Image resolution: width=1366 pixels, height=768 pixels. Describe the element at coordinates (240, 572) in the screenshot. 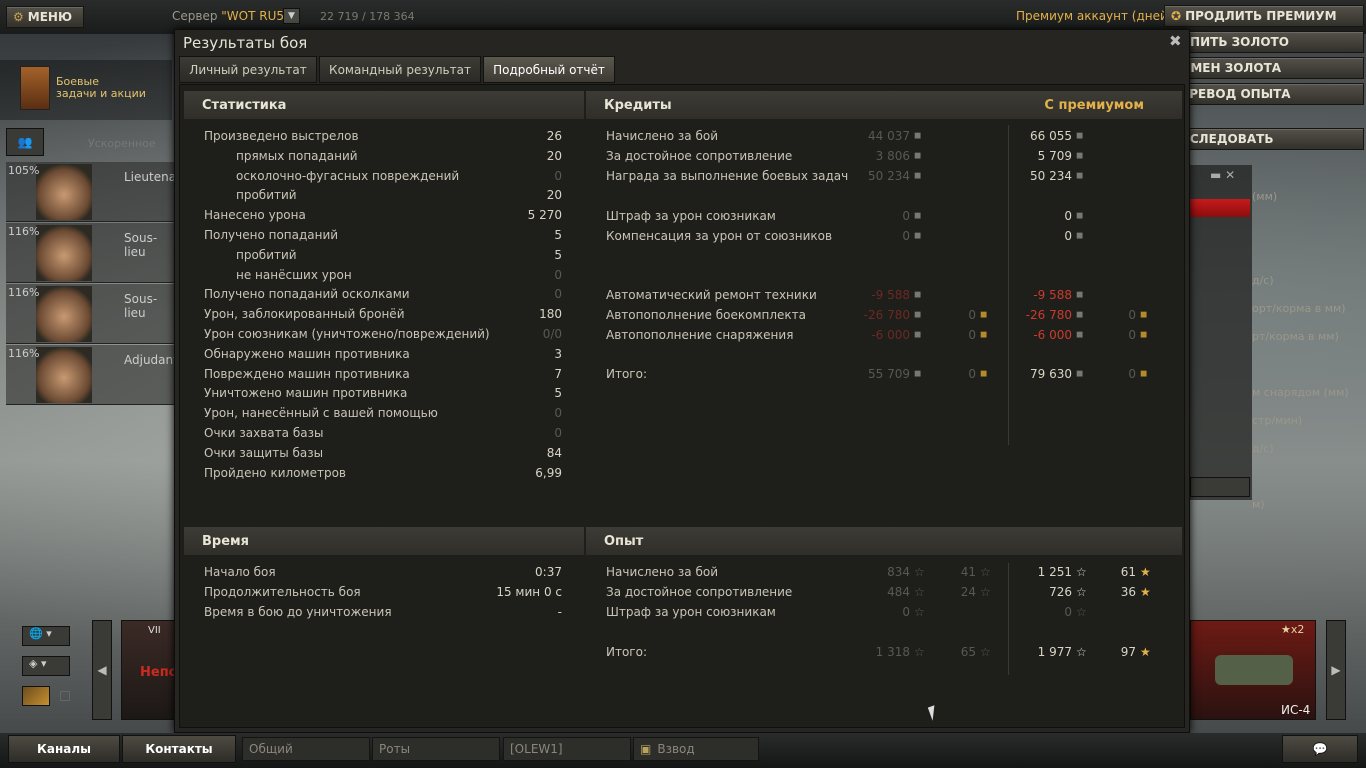

I see `time-label: Начало боя` at that location.